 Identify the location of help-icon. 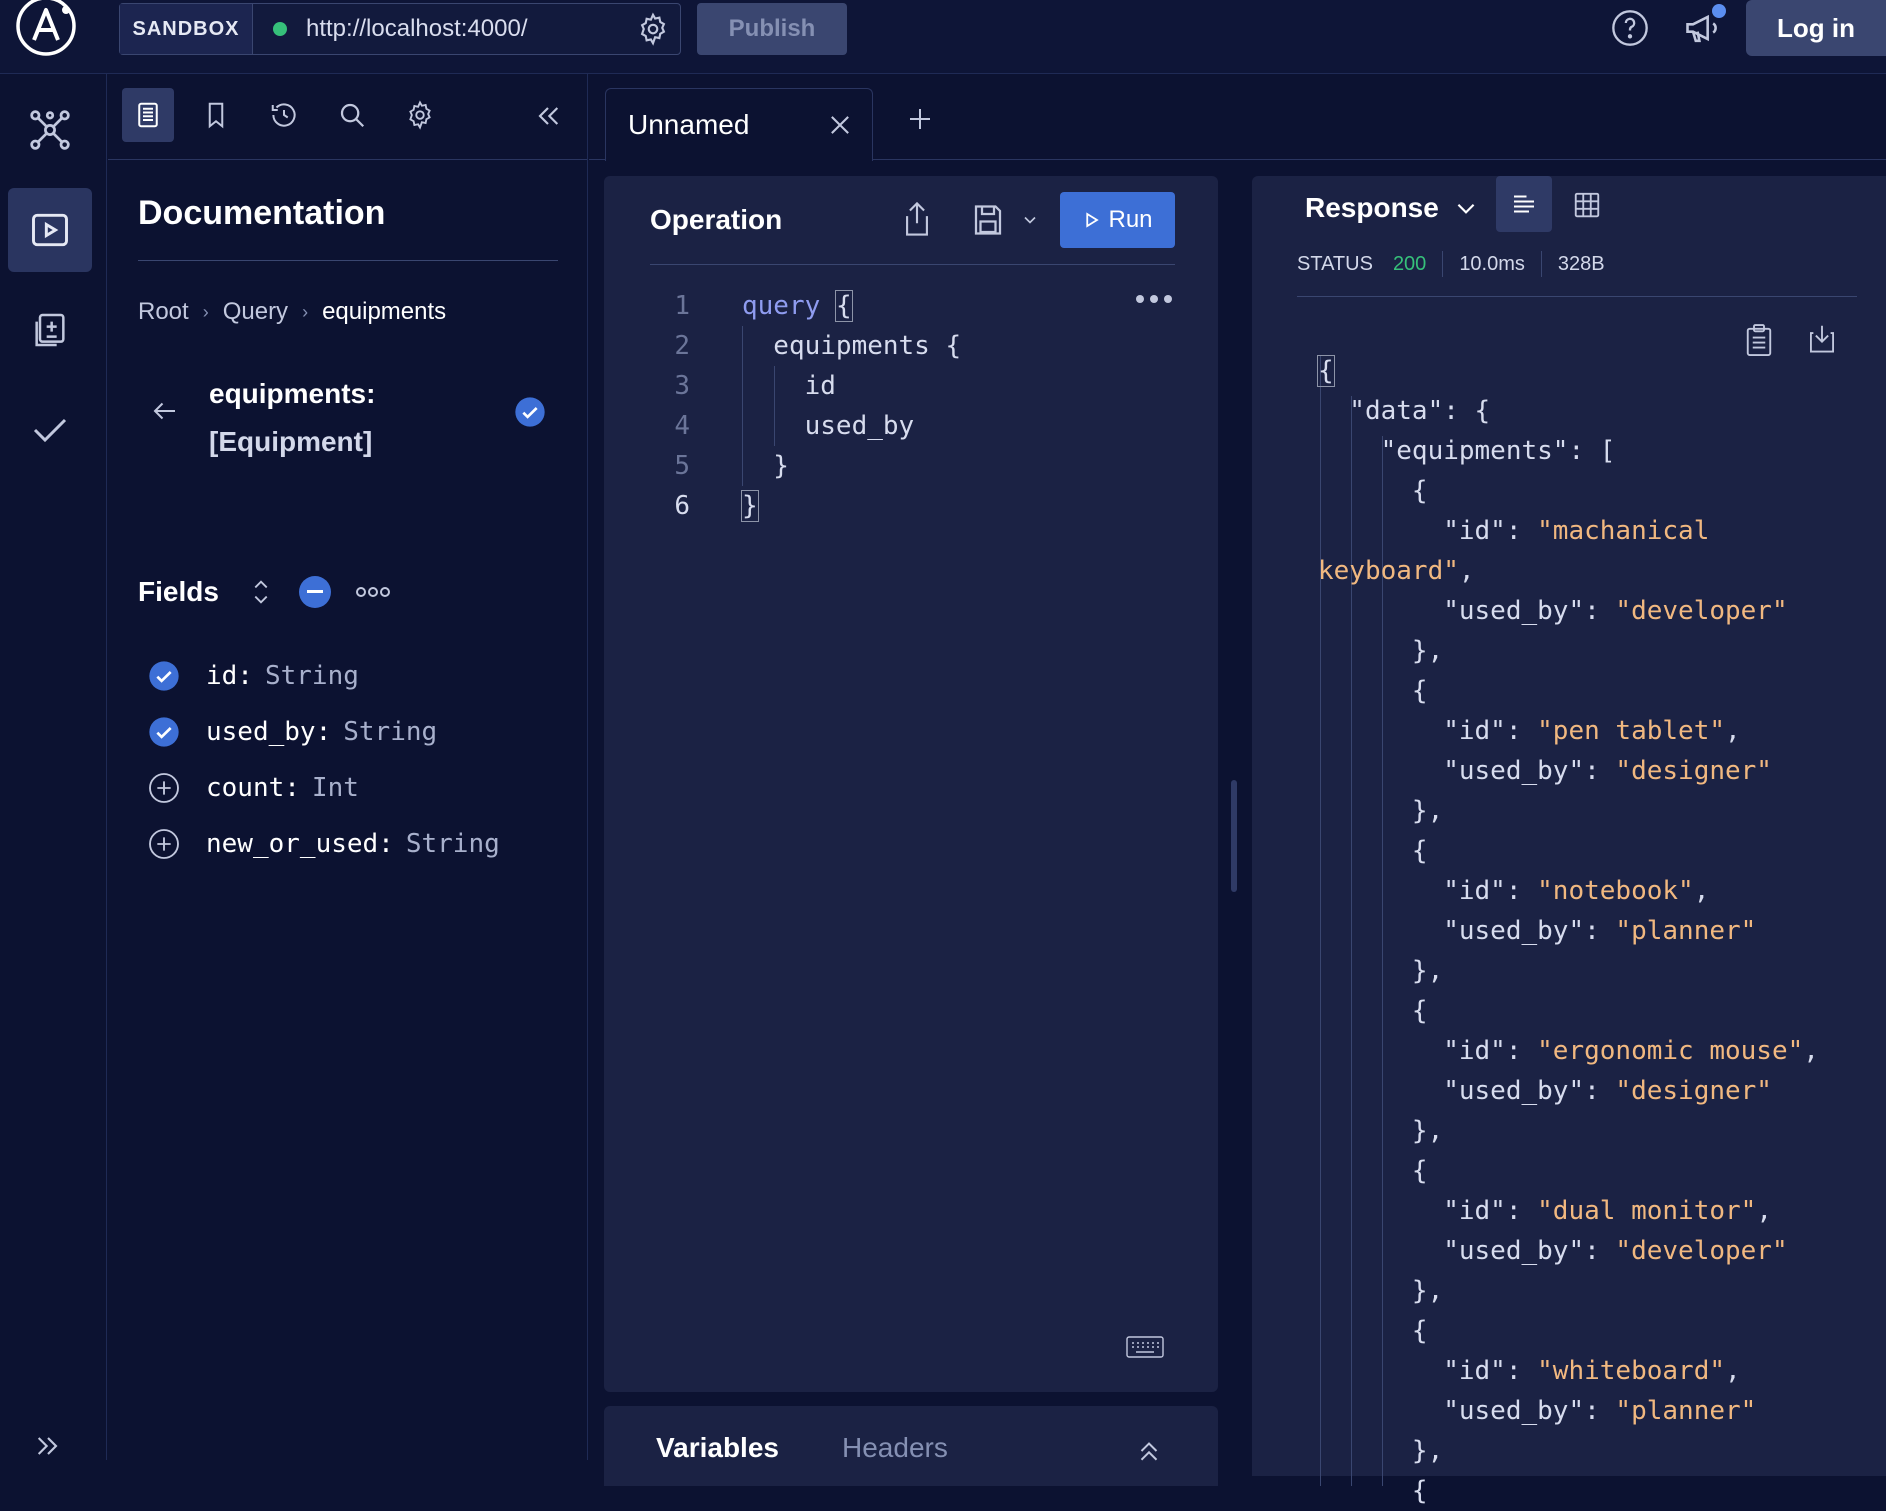
(1630, 28).